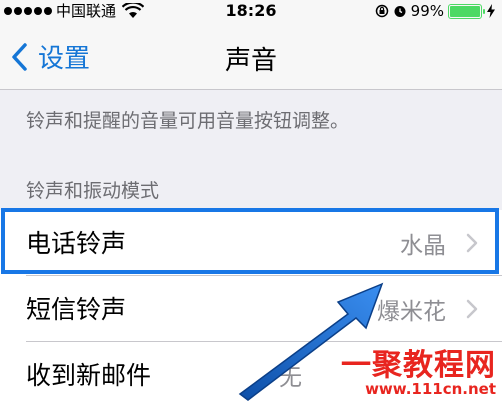  What do you see at coordinates (491, 11) in the screenshot?
I see `charging-bolt-icon` at bounding box center [491, 11].